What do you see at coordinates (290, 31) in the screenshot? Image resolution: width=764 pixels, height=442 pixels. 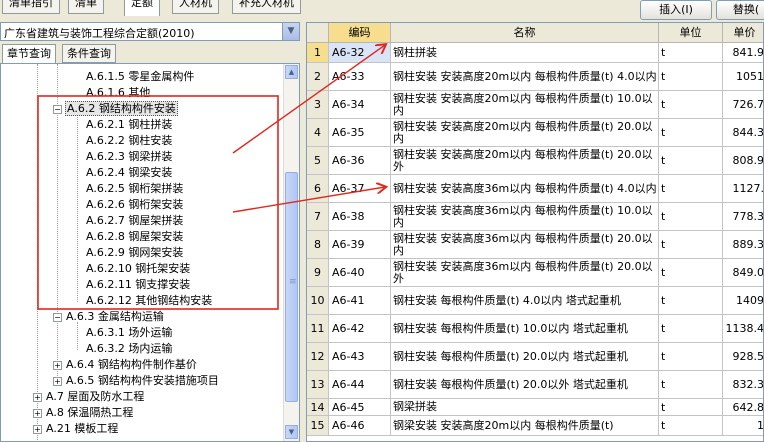 I see `chevron-down-icon: ▼` at bounding box center [290, 31].